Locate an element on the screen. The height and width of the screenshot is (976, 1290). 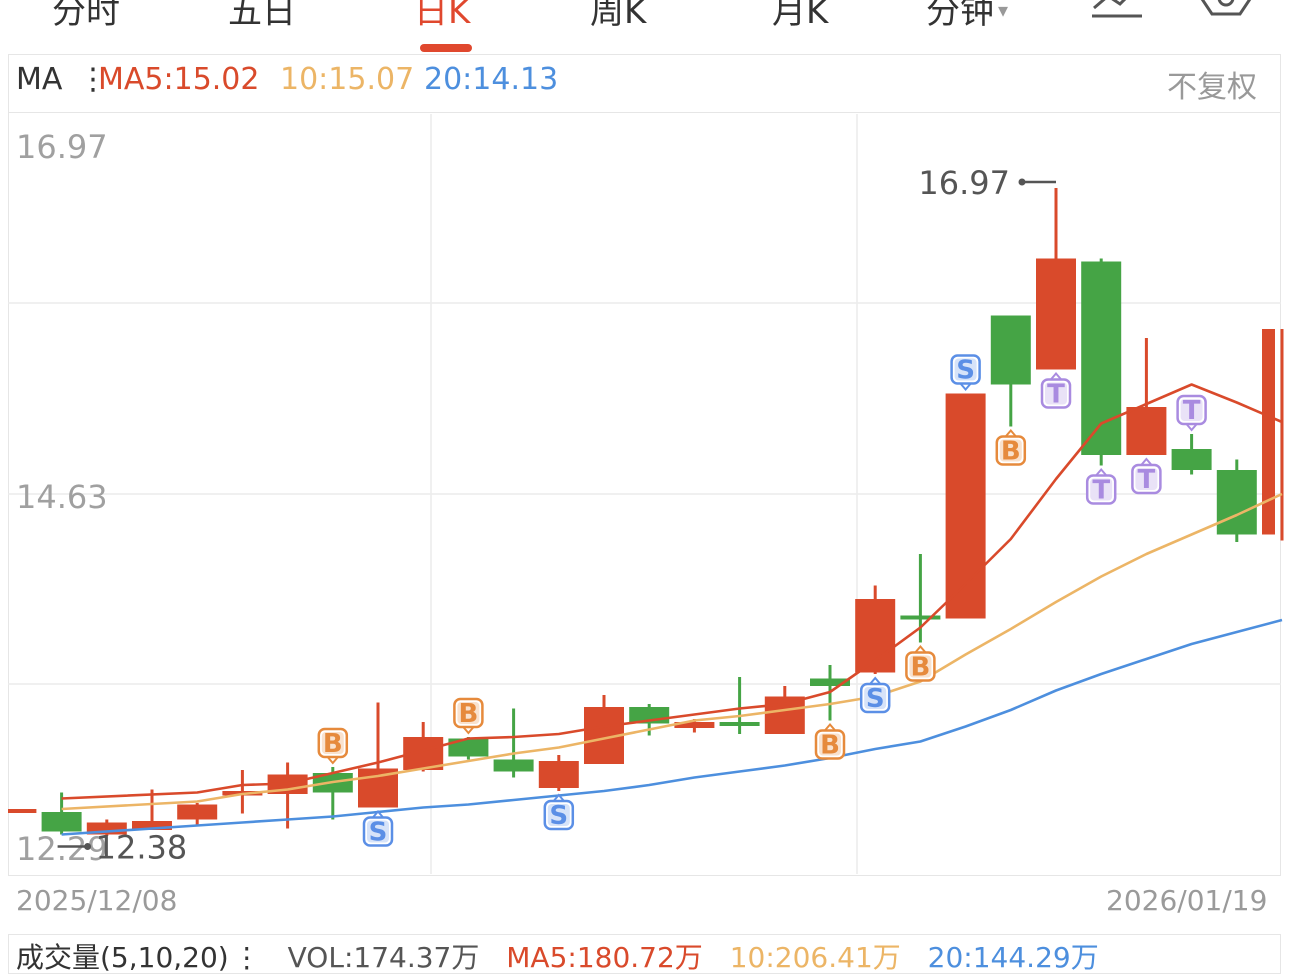
y-tick-label: 16.97 is located at coordinates (62, 147).